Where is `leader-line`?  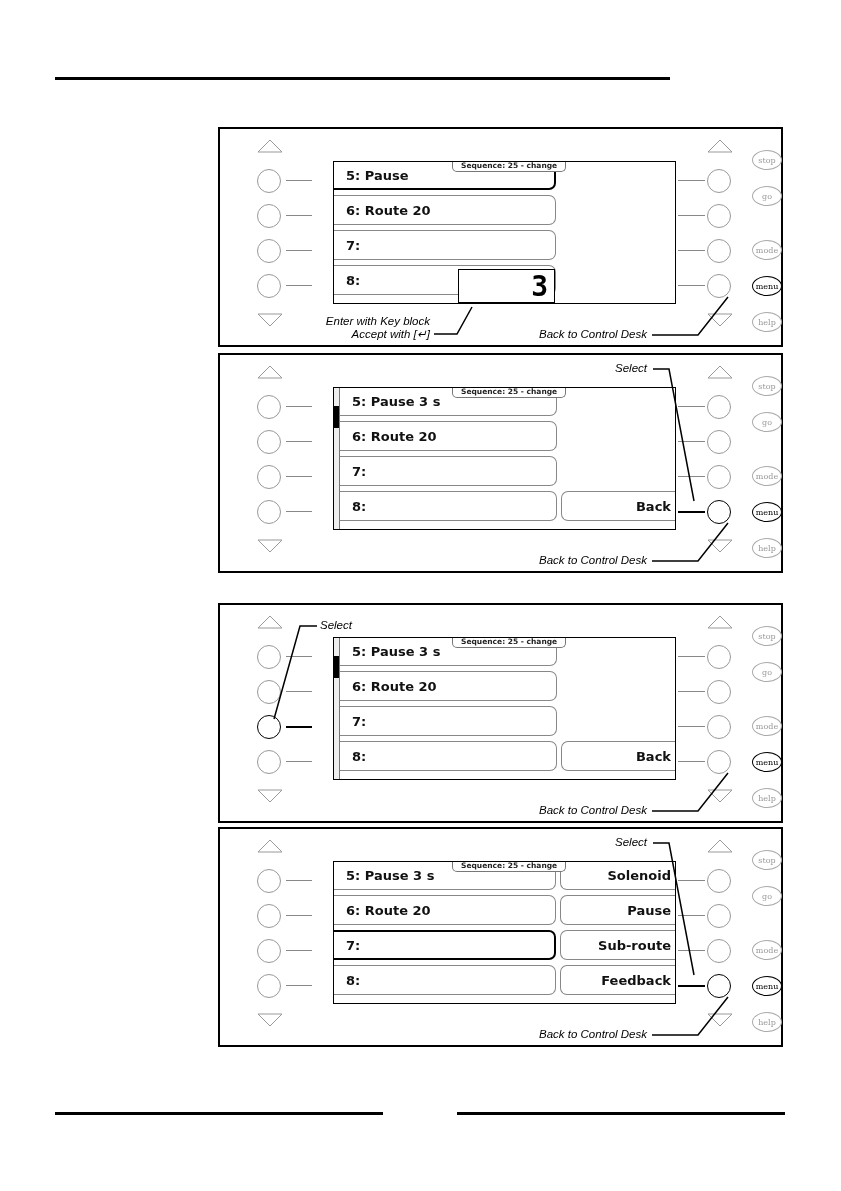 leader-line is located at coordinates (453, 320).